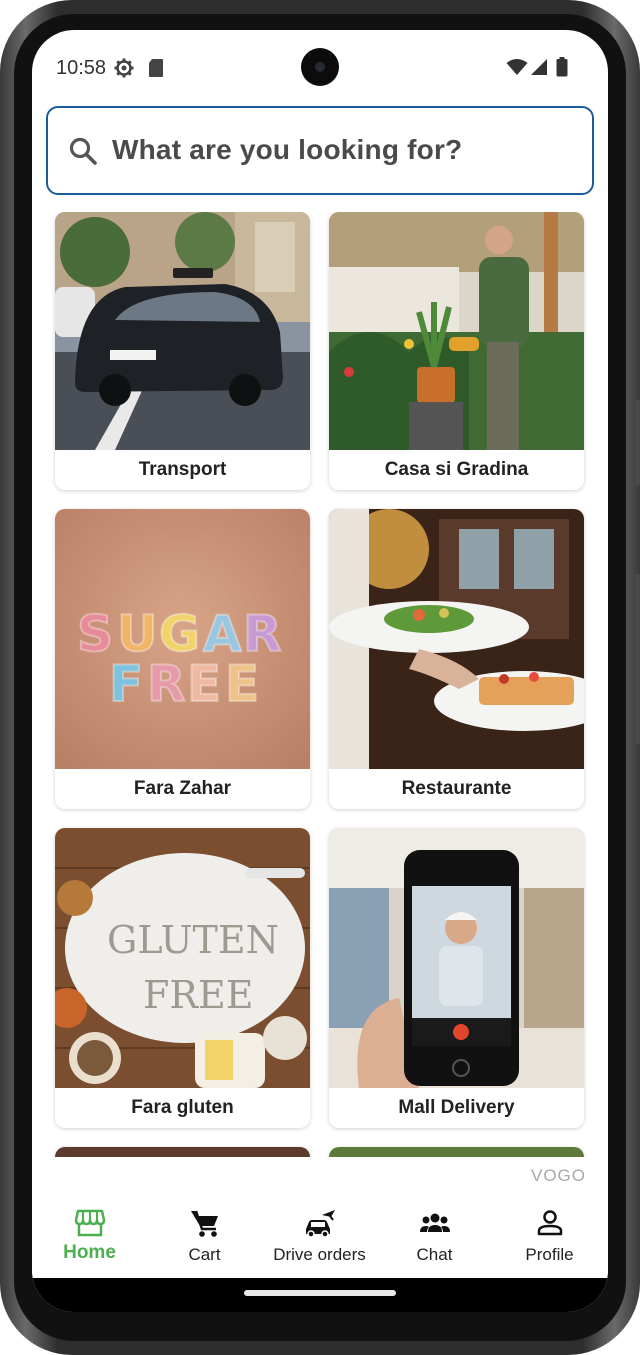 The height and width of the screenshot is (1355, 640). I want to click on nav-profile: Profile, so click(549, 1235).